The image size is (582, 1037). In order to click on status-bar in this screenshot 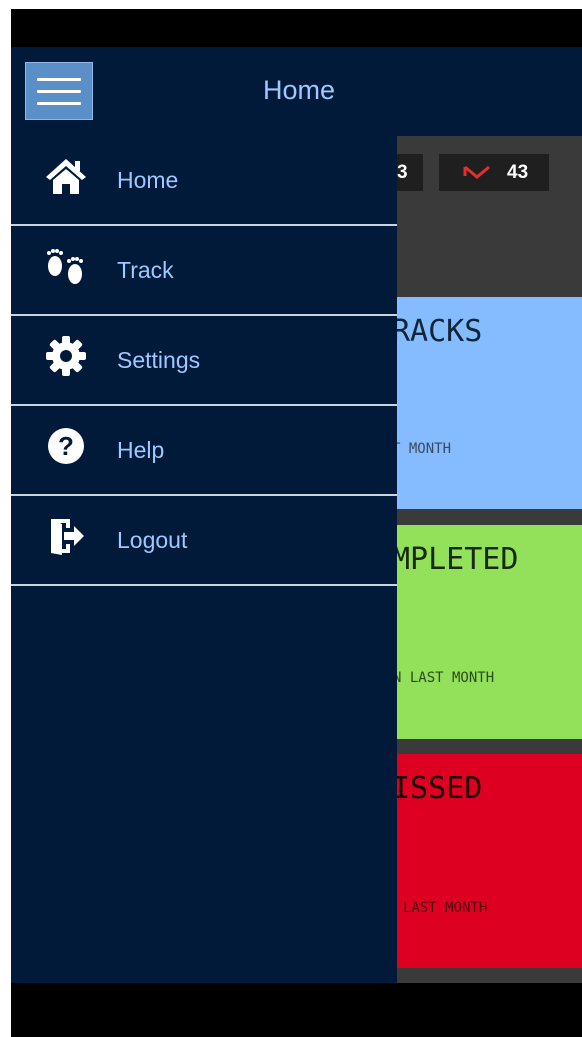, I will do `click(296, 28)`.